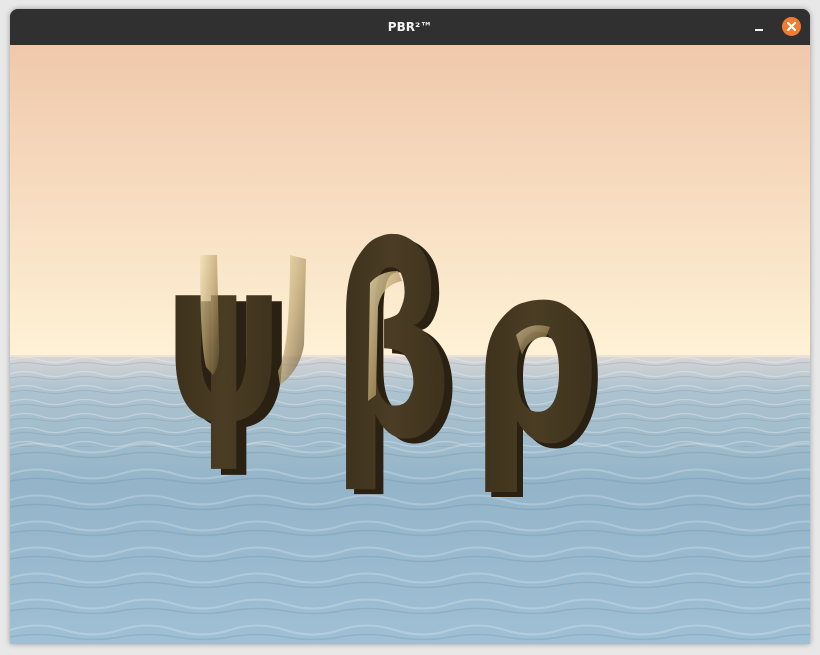 This screenshot has height=655, width=820. What do you see at coordinates (535, 353) in the screenshot?
I see `svg-text: ρ` at bounding box center [535, 353].